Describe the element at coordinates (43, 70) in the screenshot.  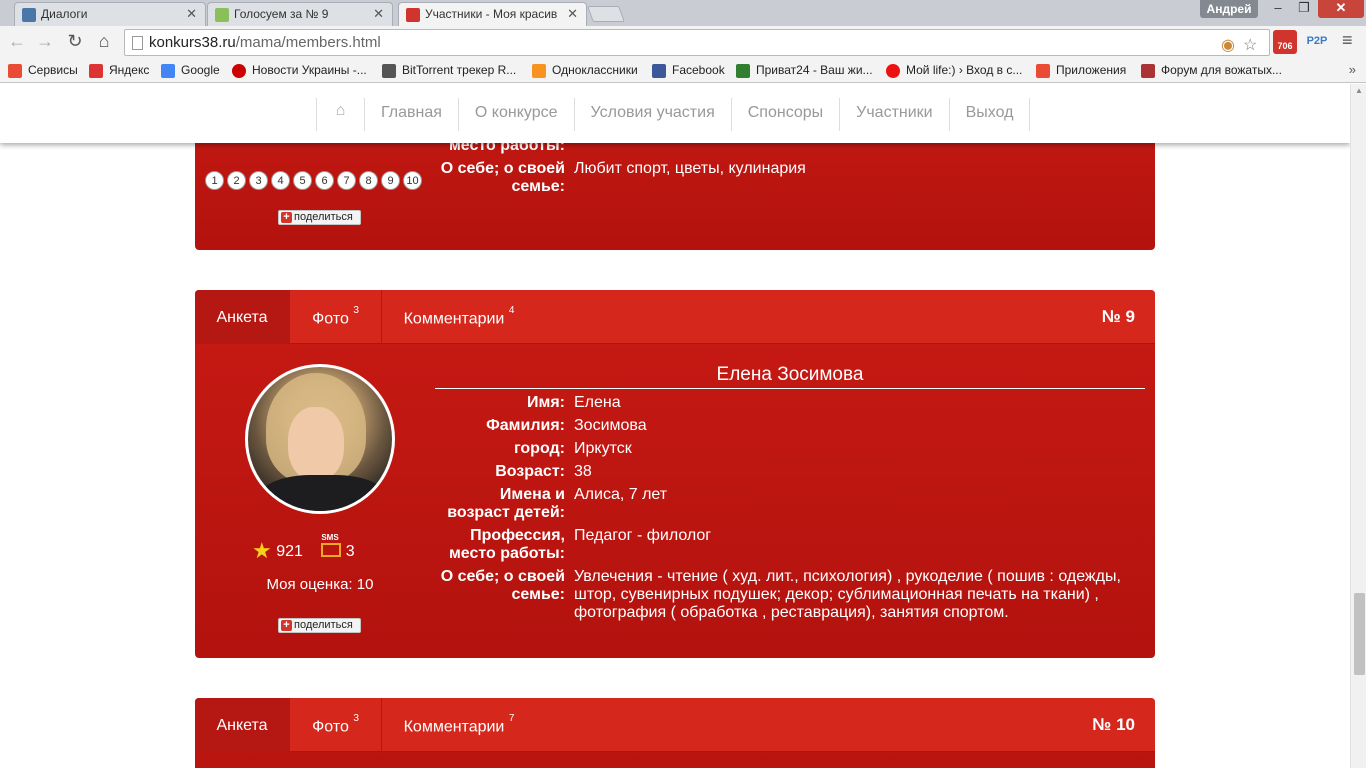
I see `bookmark-item: Сервисы` at that location.